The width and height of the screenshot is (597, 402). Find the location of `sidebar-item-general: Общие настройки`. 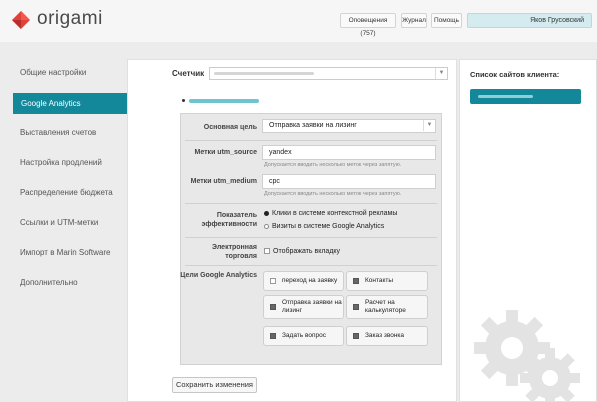

sidebar-item-general: Общие настройки is located at coordinates (53, 72).